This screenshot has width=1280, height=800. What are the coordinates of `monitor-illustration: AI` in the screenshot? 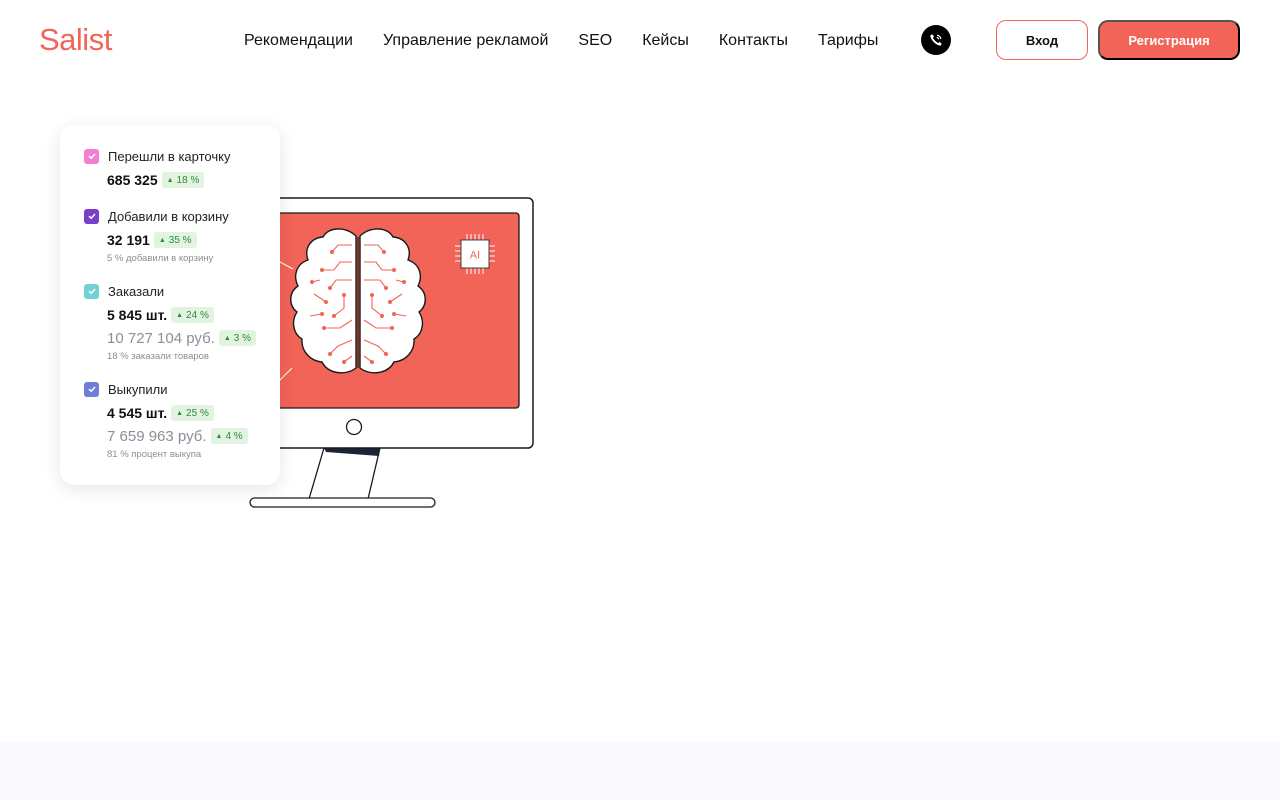 It's located at (390, 352).